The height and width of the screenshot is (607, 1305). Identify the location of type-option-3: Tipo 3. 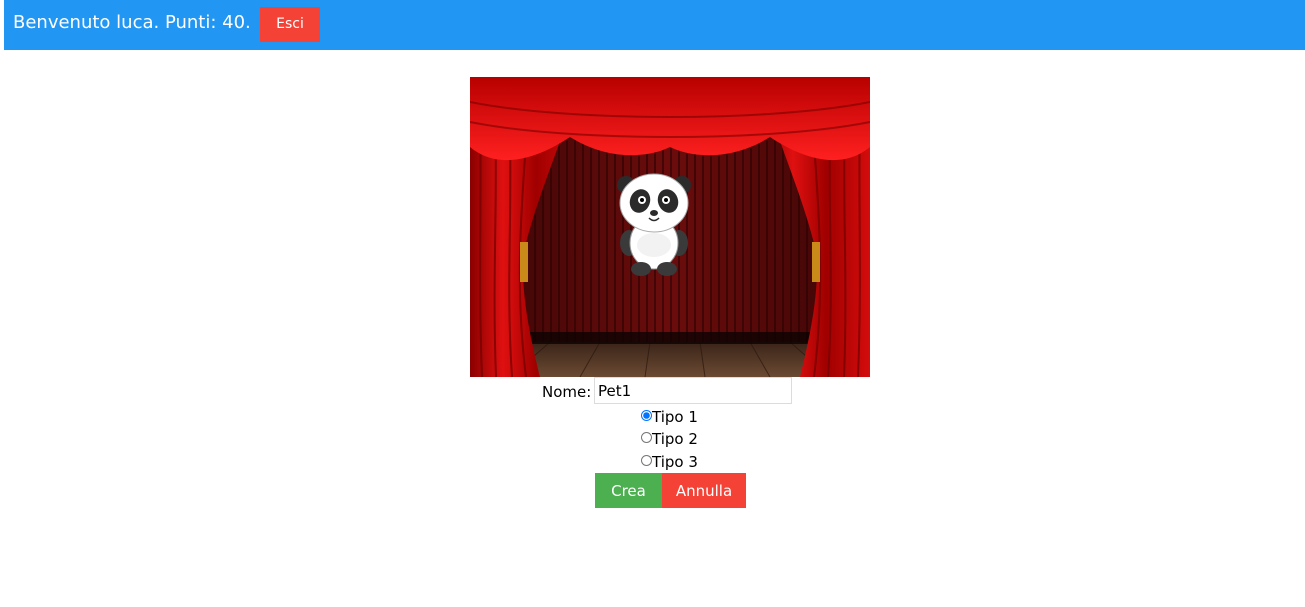
(669, 463).